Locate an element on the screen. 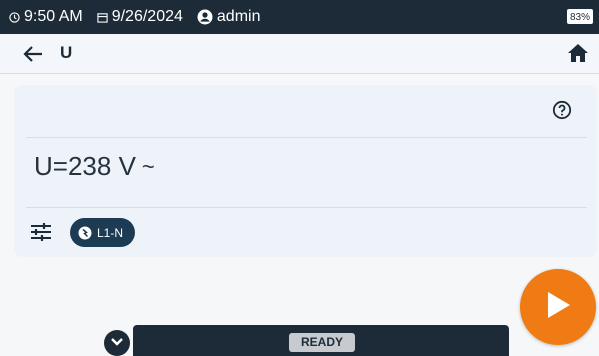 The image size is (599, 356). page-title: U is located at coordinates (66, 52).